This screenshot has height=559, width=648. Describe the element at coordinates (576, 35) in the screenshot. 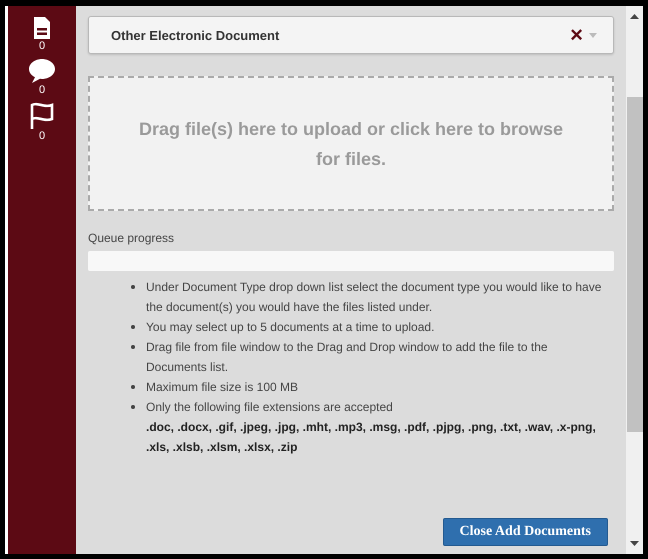

I see `clear-button: ×` at that location.